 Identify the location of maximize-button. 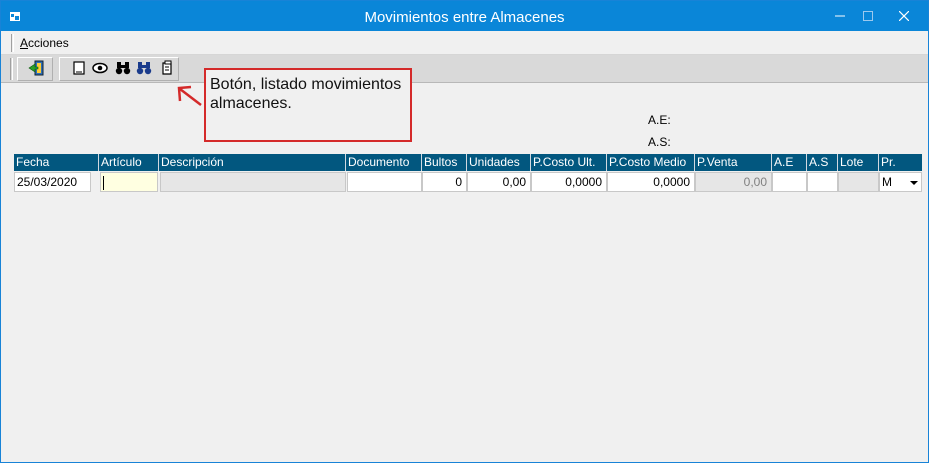
(868, 16).